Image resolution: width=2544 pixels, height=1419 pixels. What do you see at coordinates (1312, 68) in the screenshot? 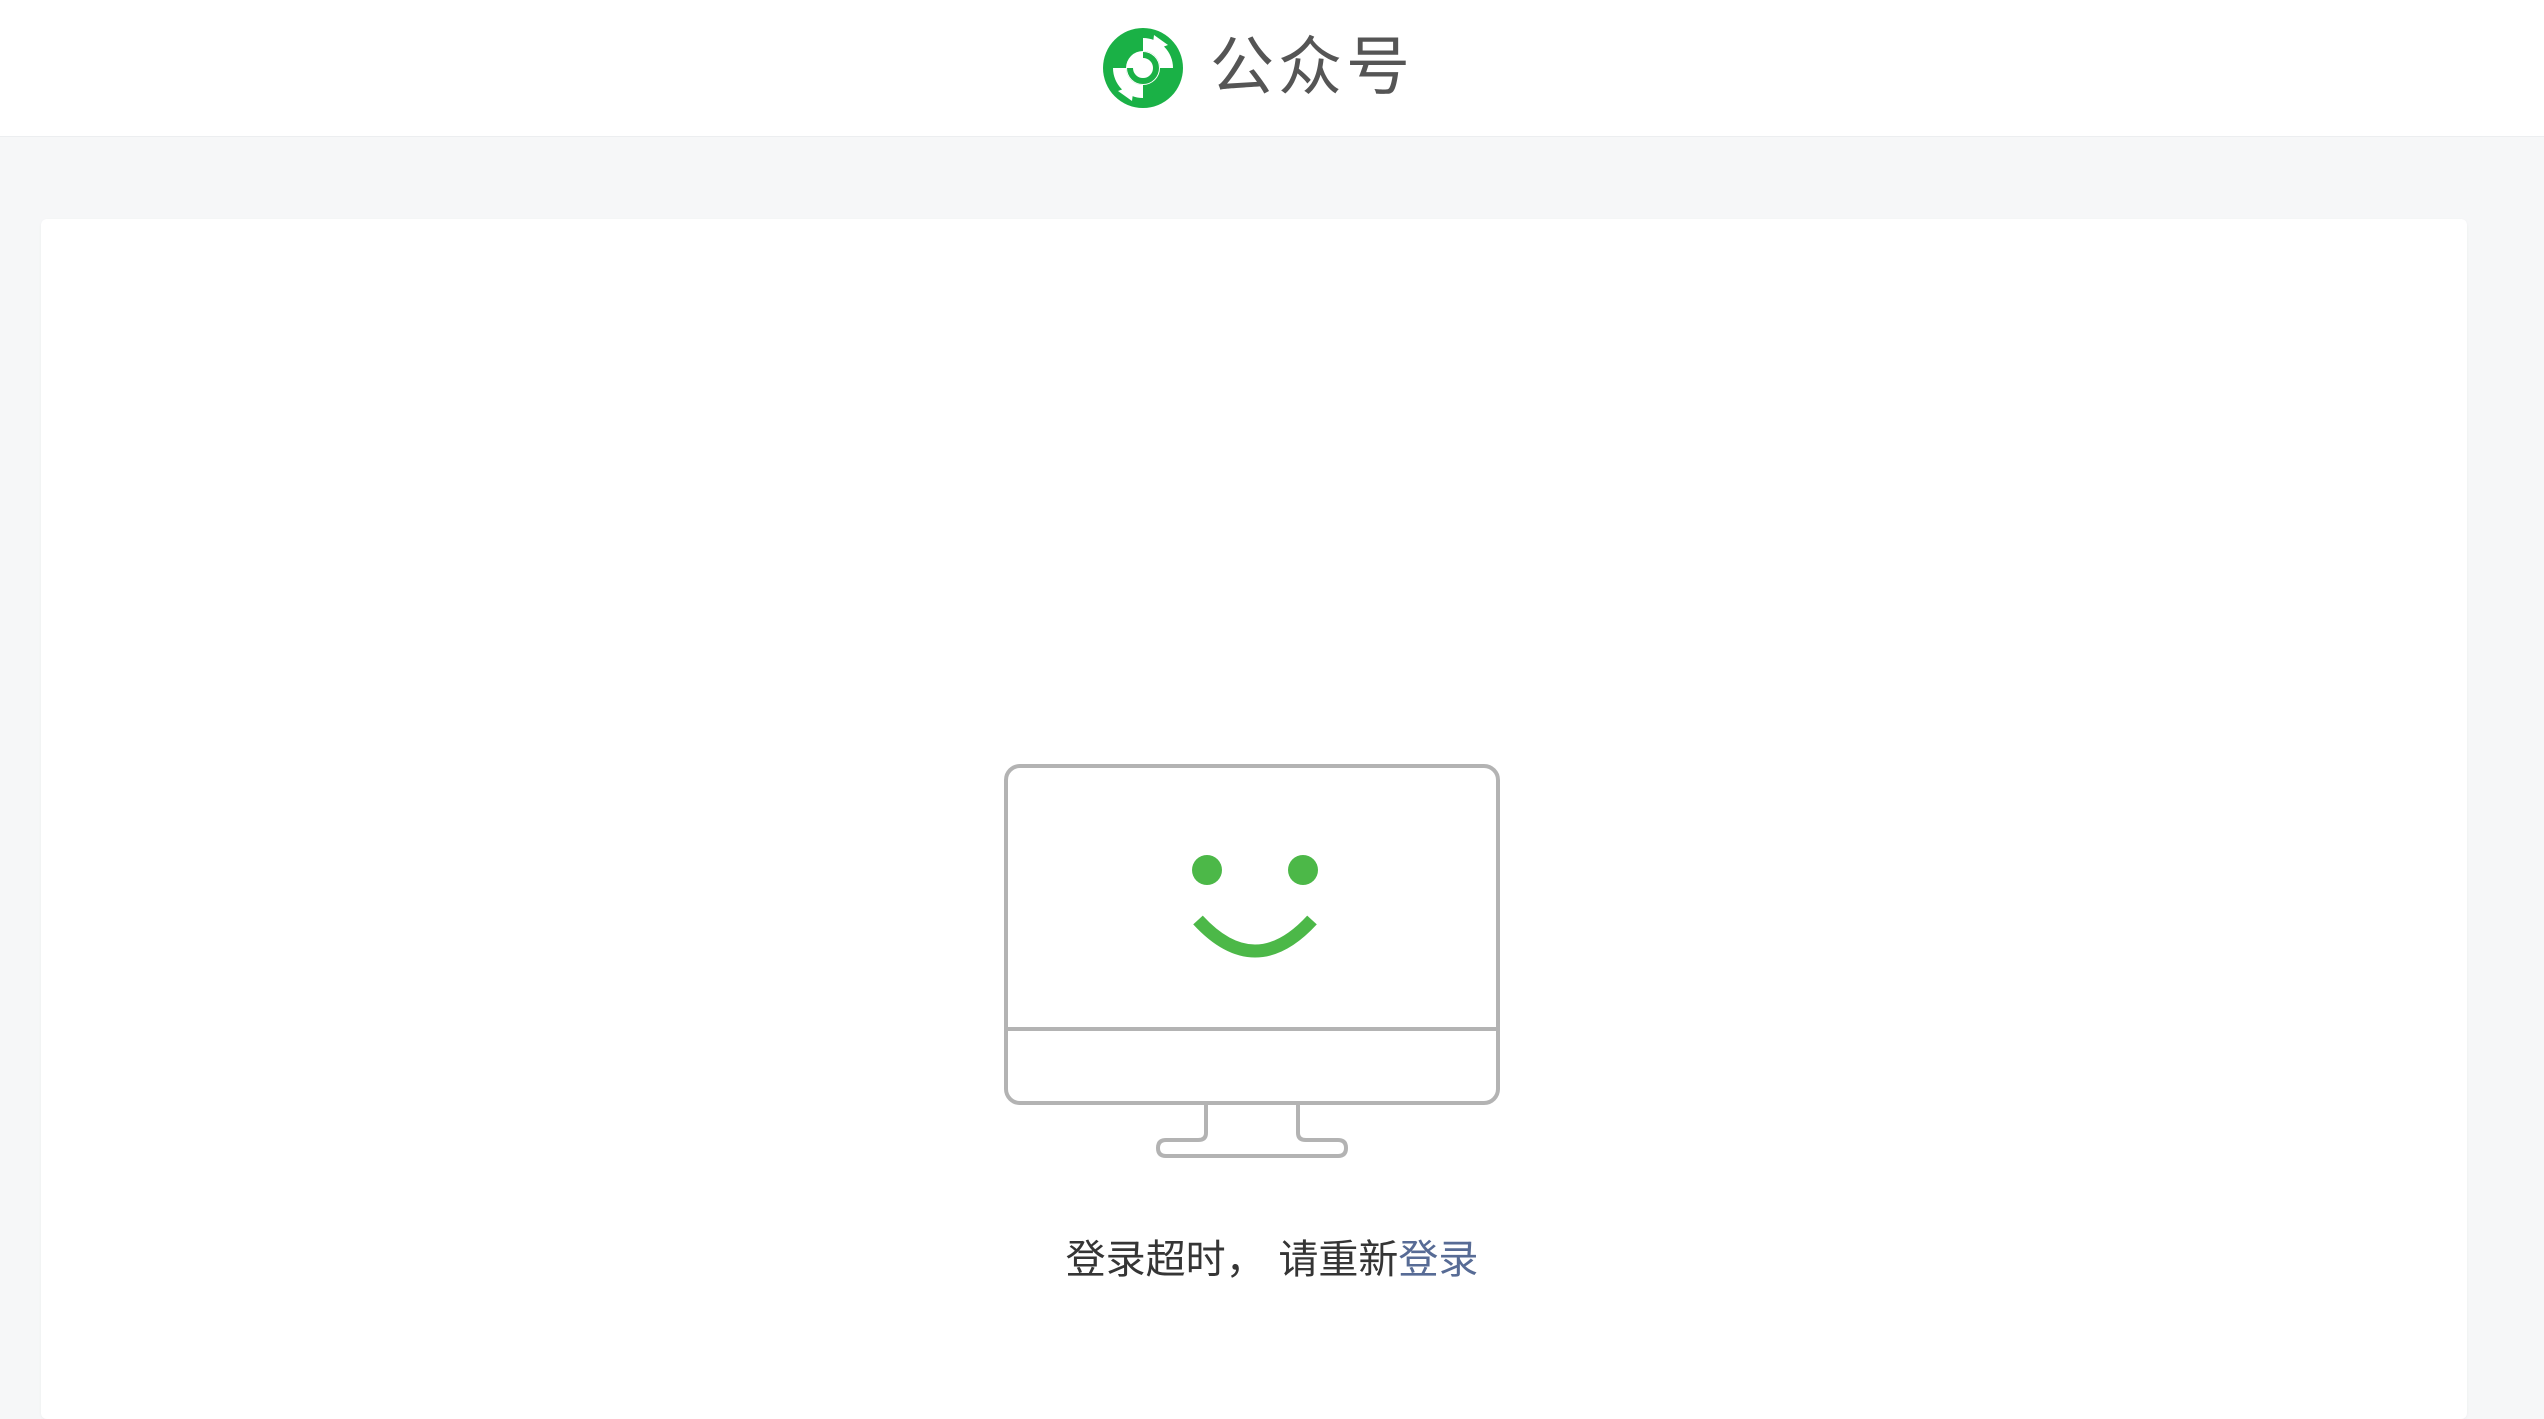
I see `brand-name: 公众号` at bounding box center [1312, 68].